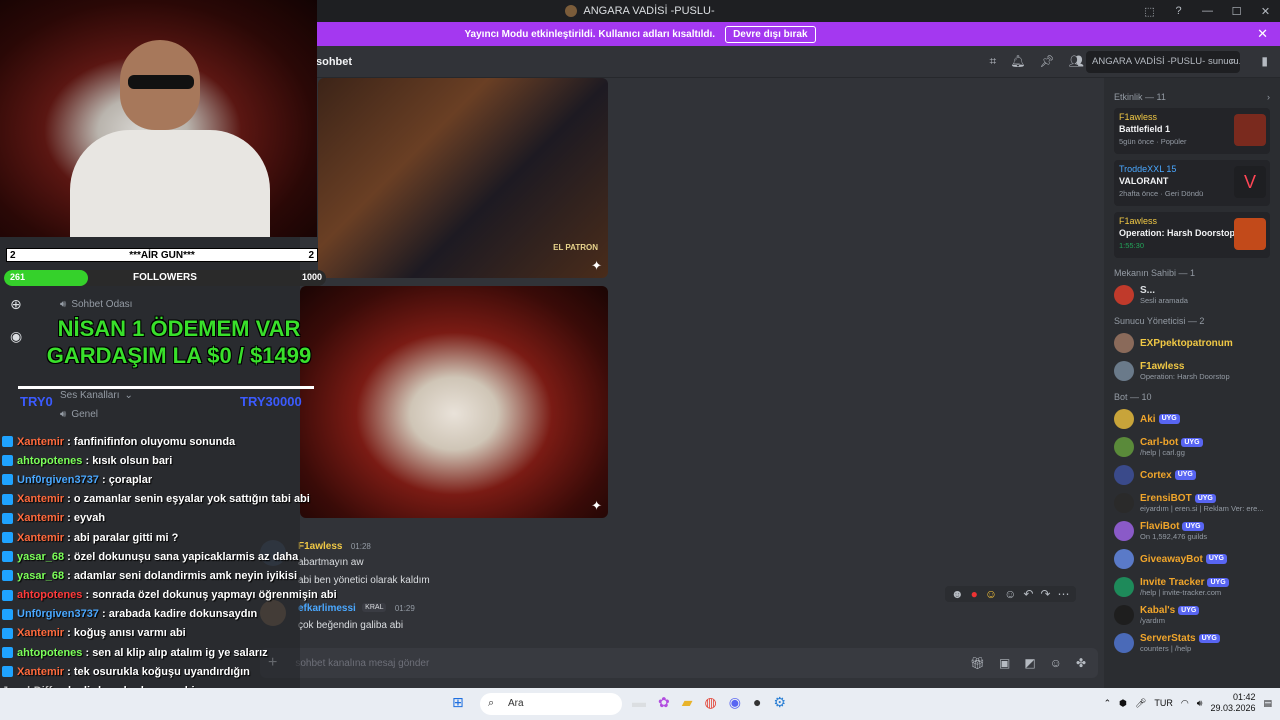 The image size is (1280, 720). I want to click on bell-icon: 🔔︎, so click(1017, 61).